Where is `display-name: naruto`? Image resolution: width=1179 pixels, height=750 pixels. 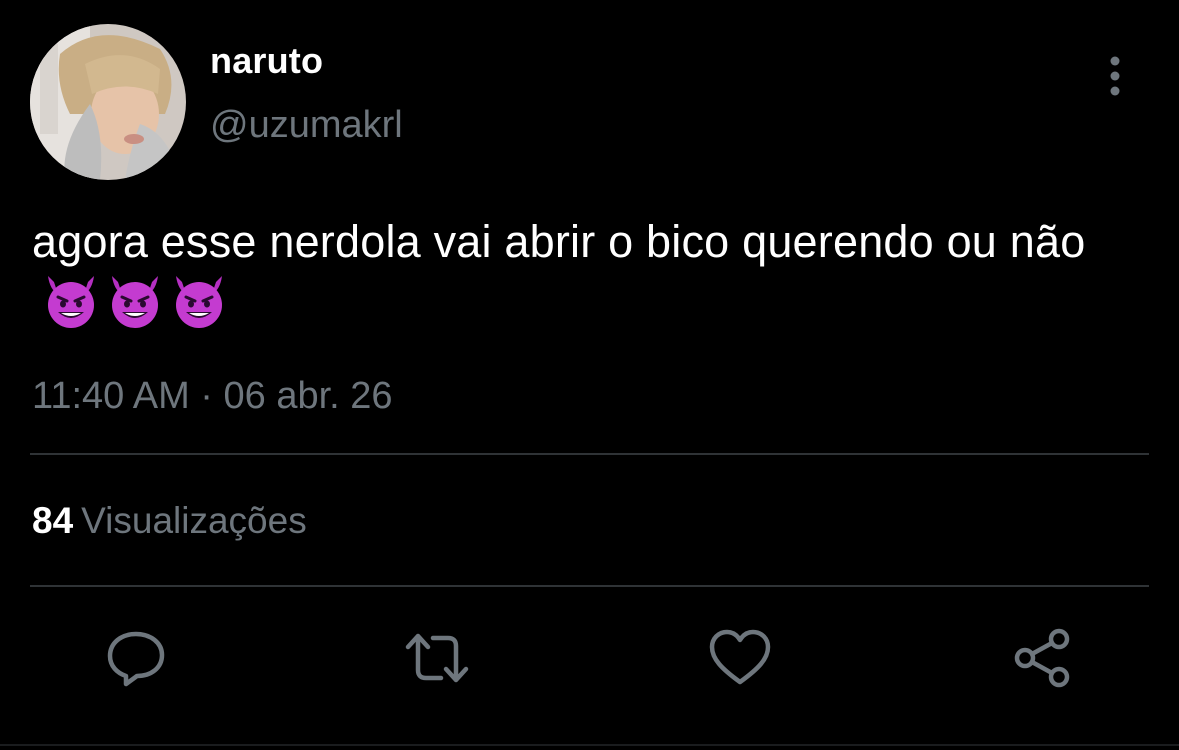
display-name: naruto is located at coordinates (266, 61).